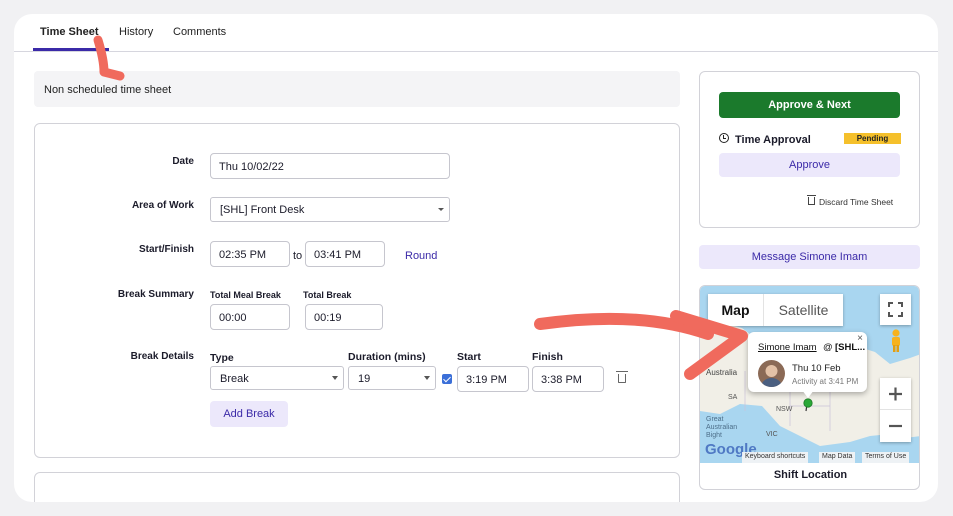 This screenshot has width=953, height=516. Describe the element at coordinates (357, 89) in the screenshot. I see `time-sheet-banner: Non scheduled time sheet` at that location.